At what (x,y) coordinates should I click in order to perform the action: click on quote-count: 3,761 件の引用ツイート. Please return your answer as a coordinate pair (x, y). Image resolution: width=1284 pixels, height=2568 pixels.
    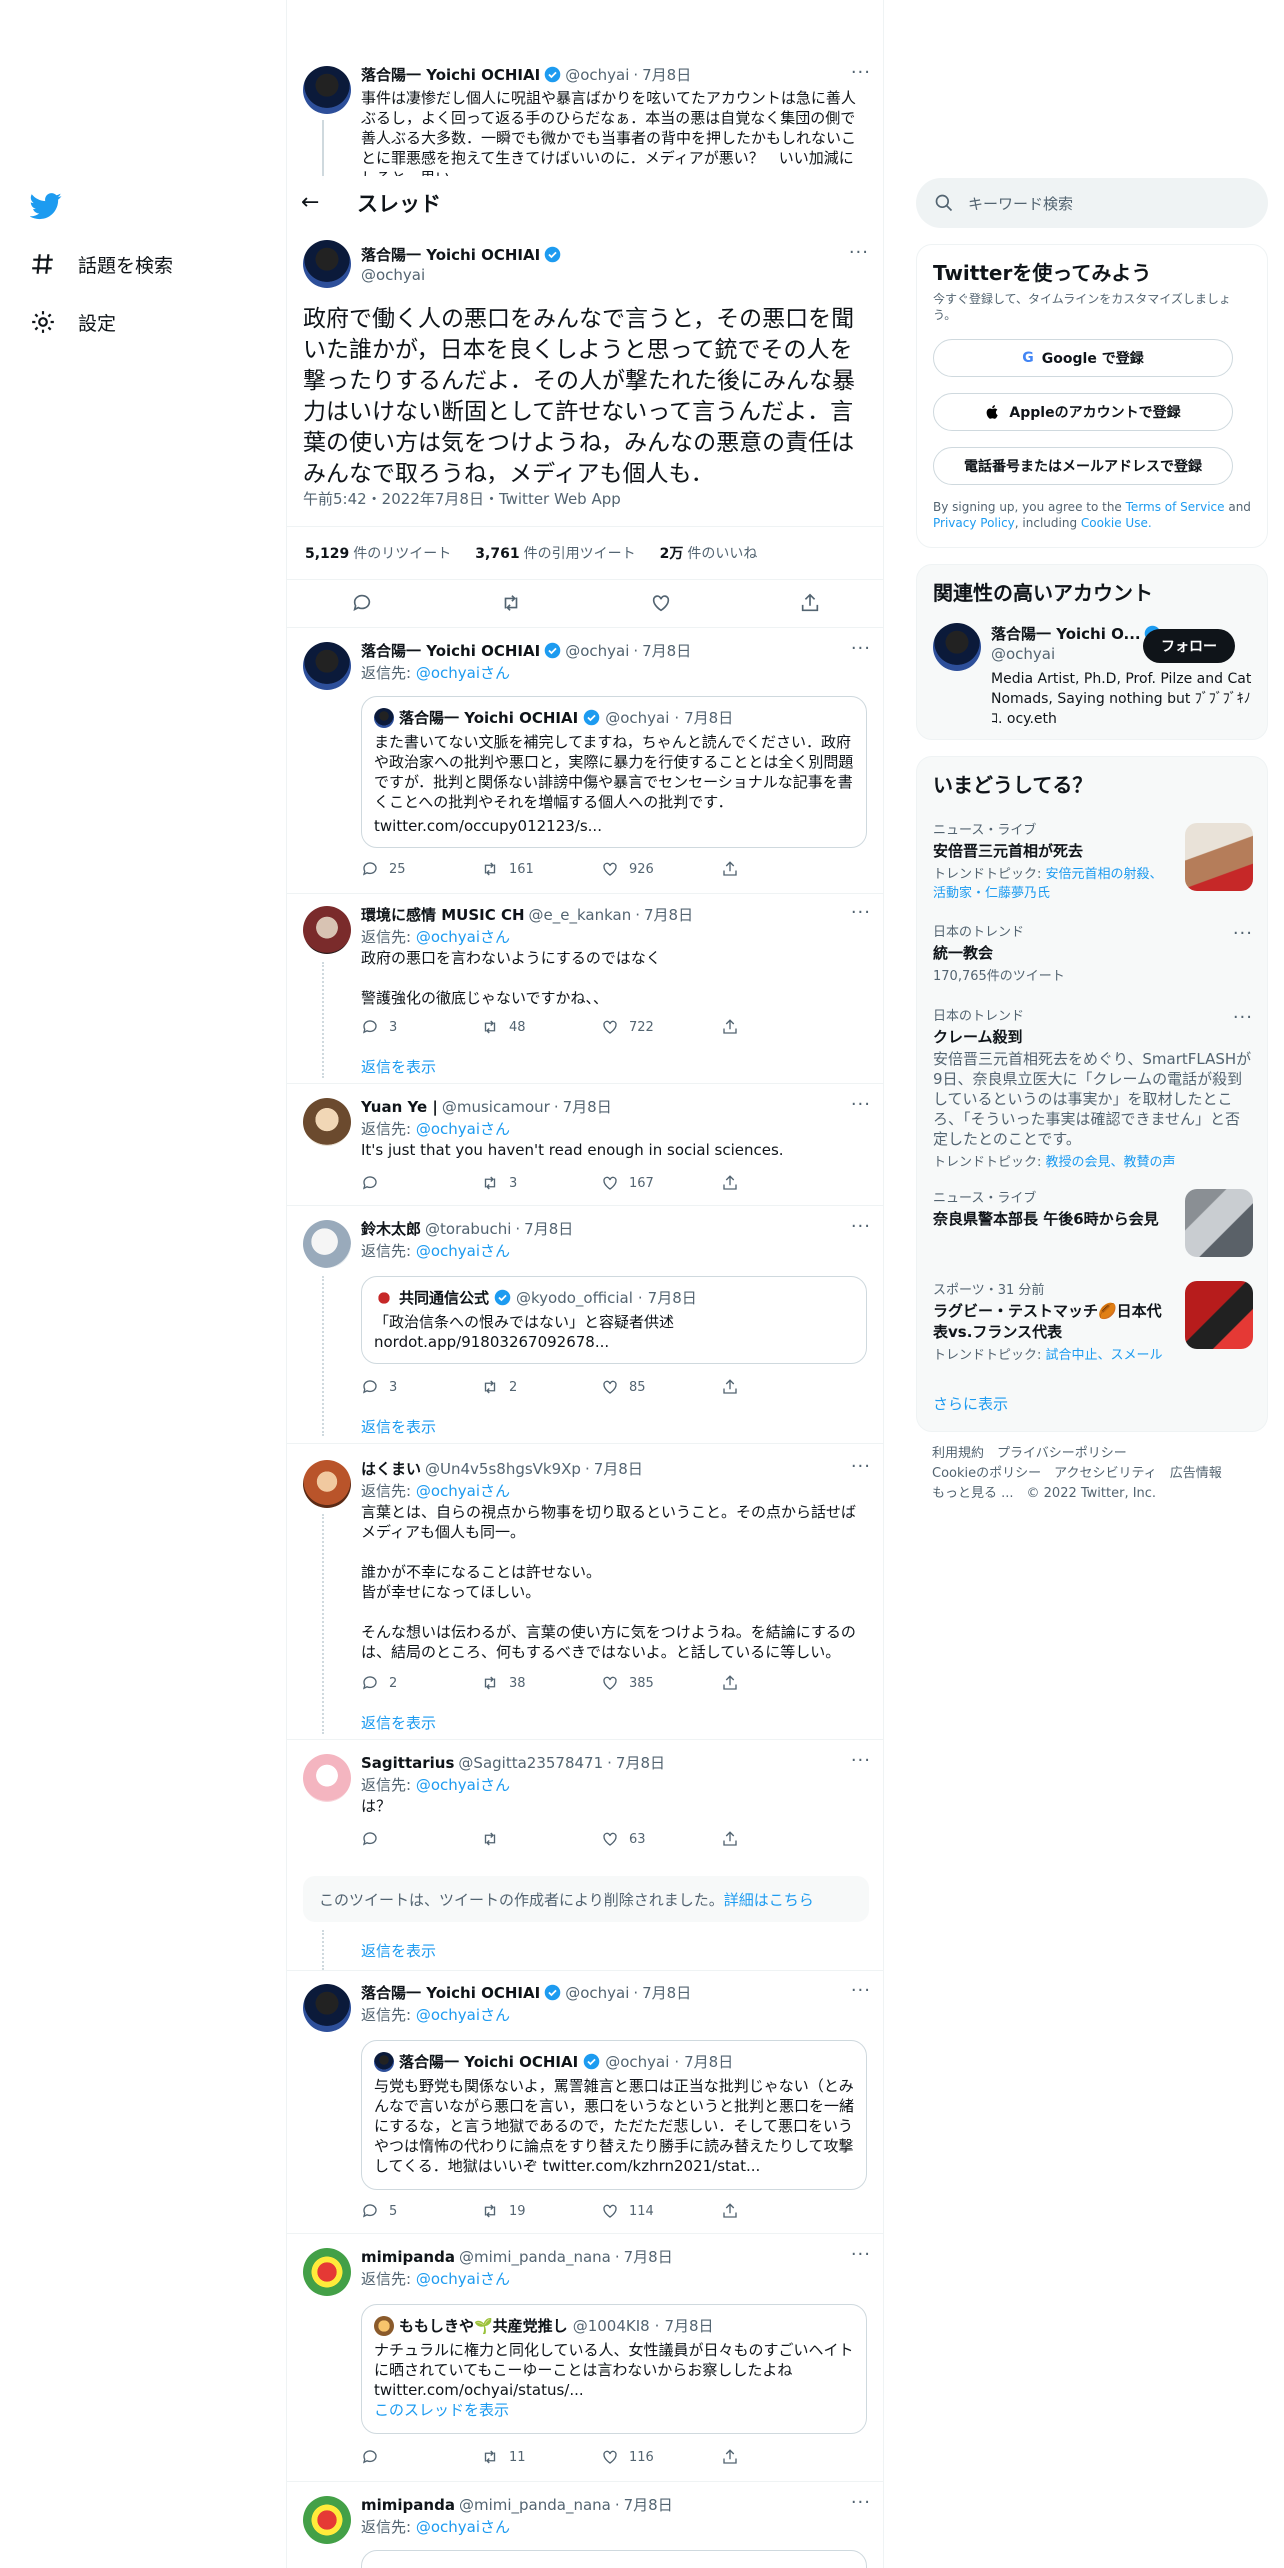
    Looking at the image, I should click on (555, 553).